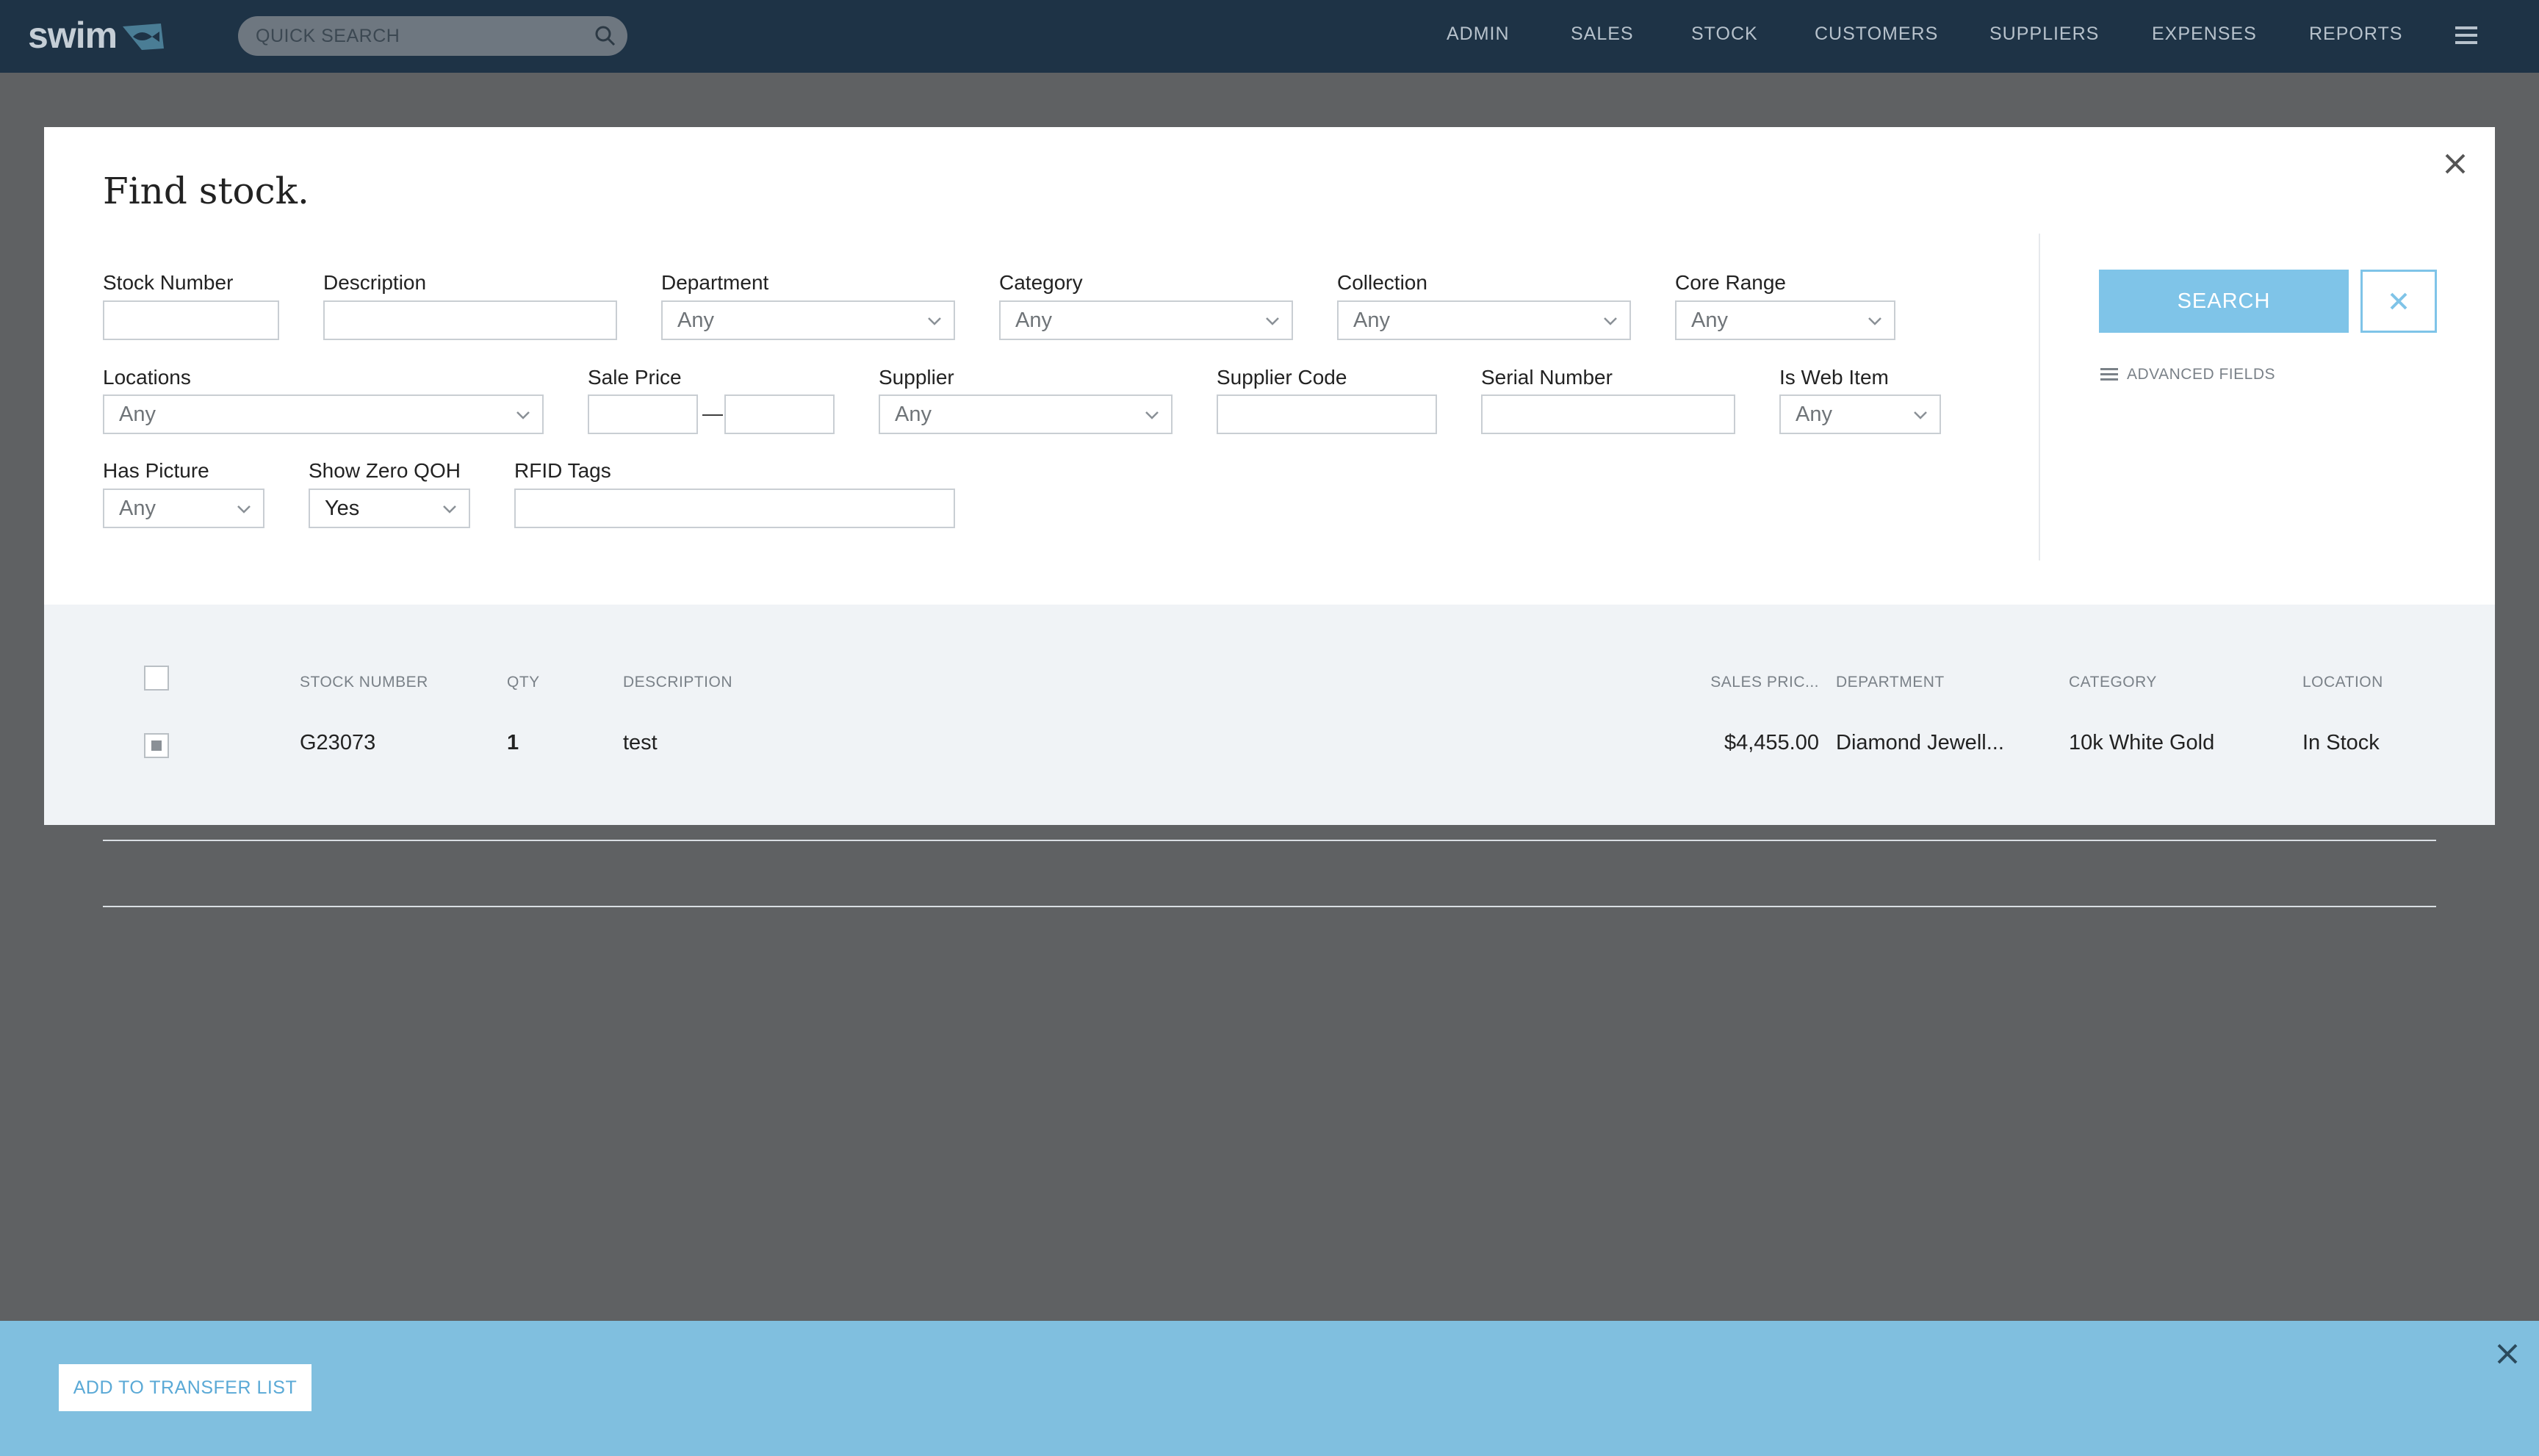  Describe the element at coordinates (1146, 320) in the screenshot. I see `category-select: Any` at that location.